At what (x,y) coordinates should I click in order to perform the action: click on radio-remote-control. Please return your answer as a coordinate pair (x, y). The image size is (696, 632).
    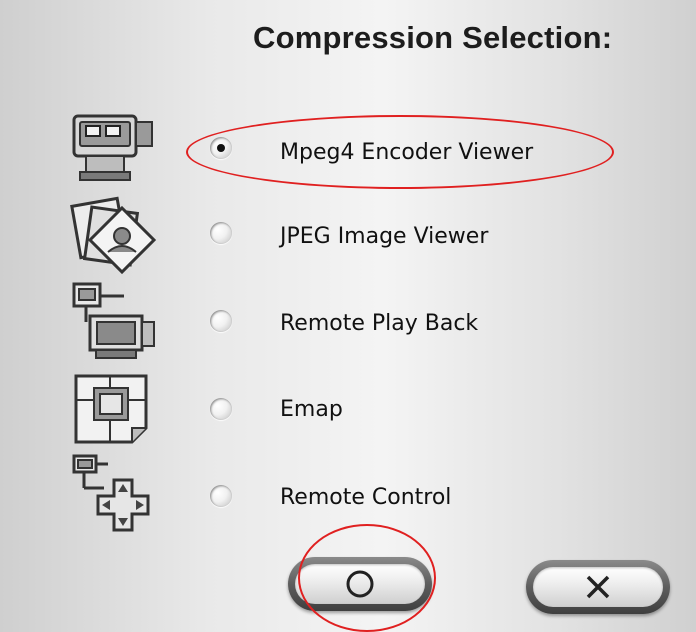
    Looking at the image, I should click on (221, 496).